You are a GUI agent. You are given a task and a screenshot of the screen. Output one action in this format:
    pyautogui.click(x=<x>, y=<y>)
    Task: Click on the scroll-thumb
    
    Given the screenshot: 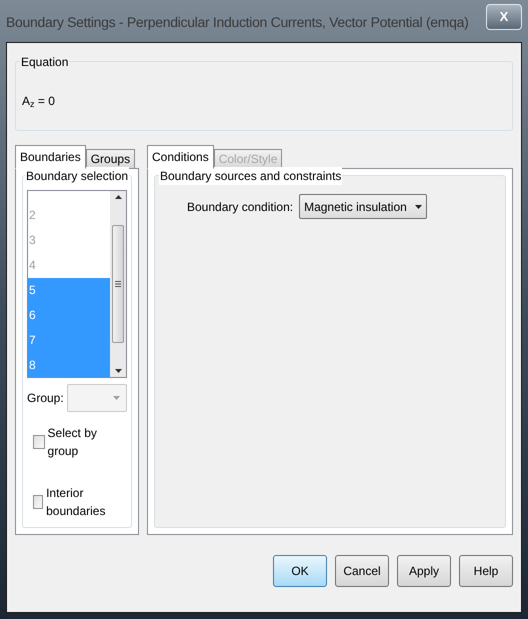 What is the action you would take?
    pyautogui.click(x=118, y=284)
    